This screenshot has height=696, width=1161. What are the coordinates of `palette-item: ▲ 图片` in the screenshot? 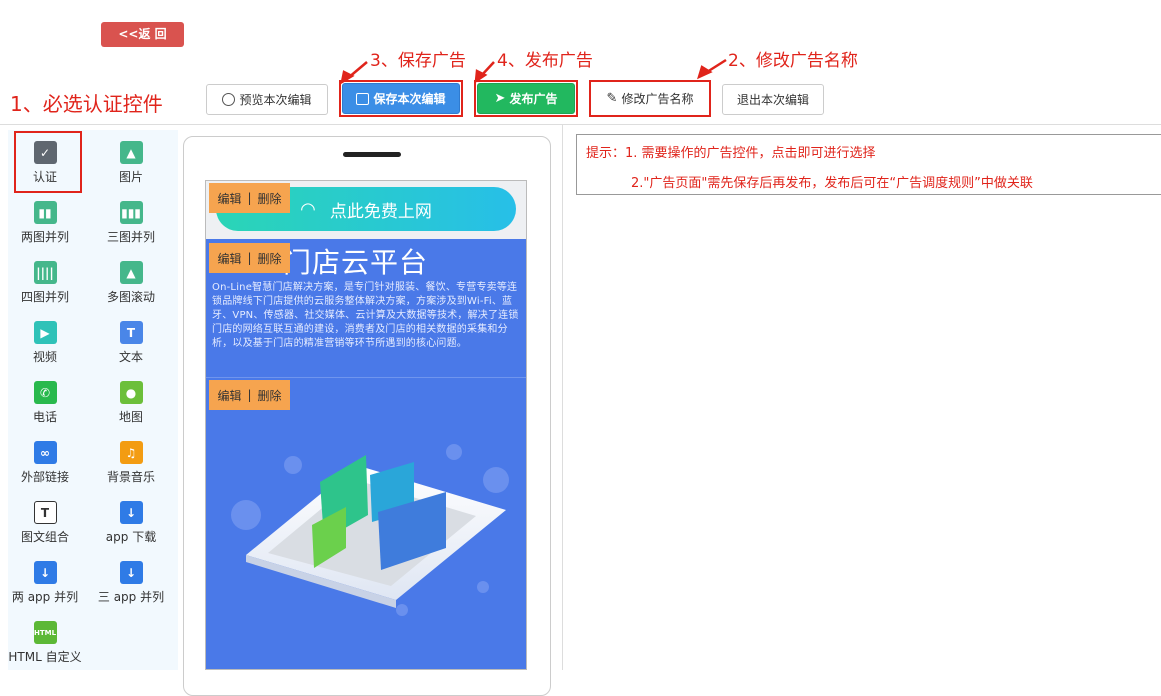 It's located at (131, 163).